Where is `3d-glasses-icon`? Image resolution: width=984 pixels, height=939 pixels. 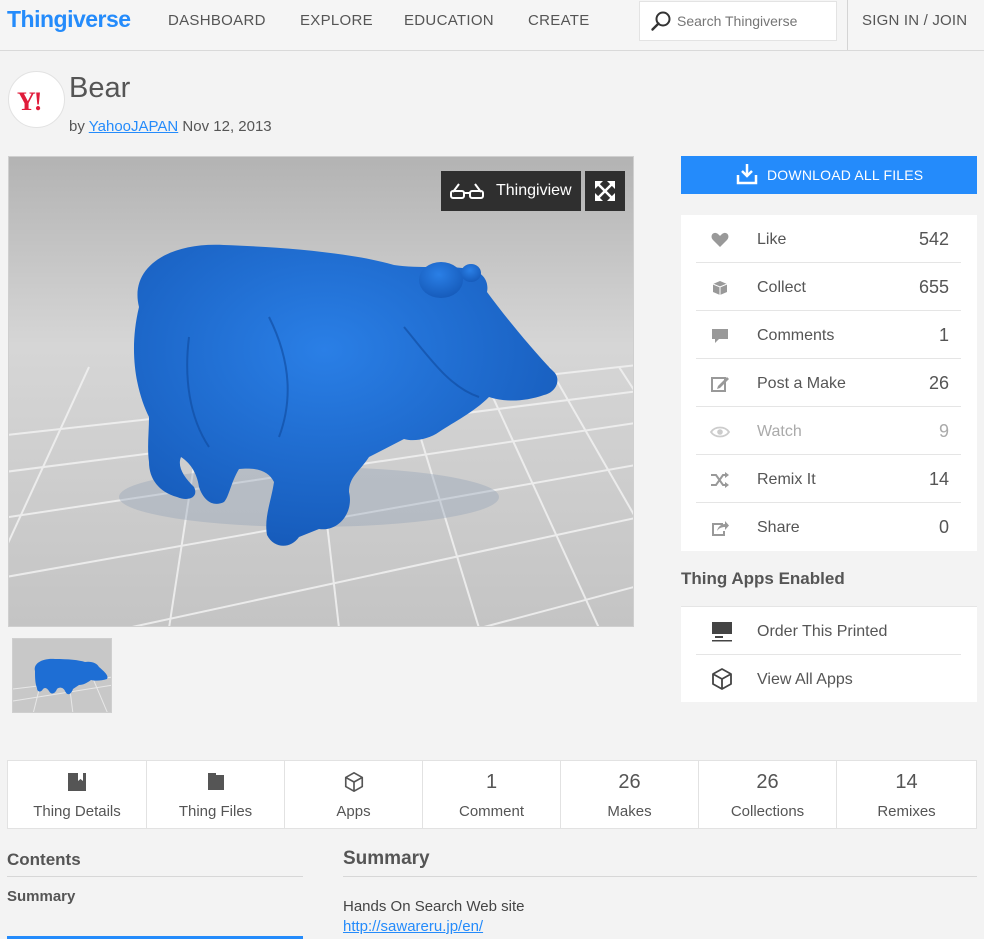 3d-glasses-icon is located at coordinates (467, 191).